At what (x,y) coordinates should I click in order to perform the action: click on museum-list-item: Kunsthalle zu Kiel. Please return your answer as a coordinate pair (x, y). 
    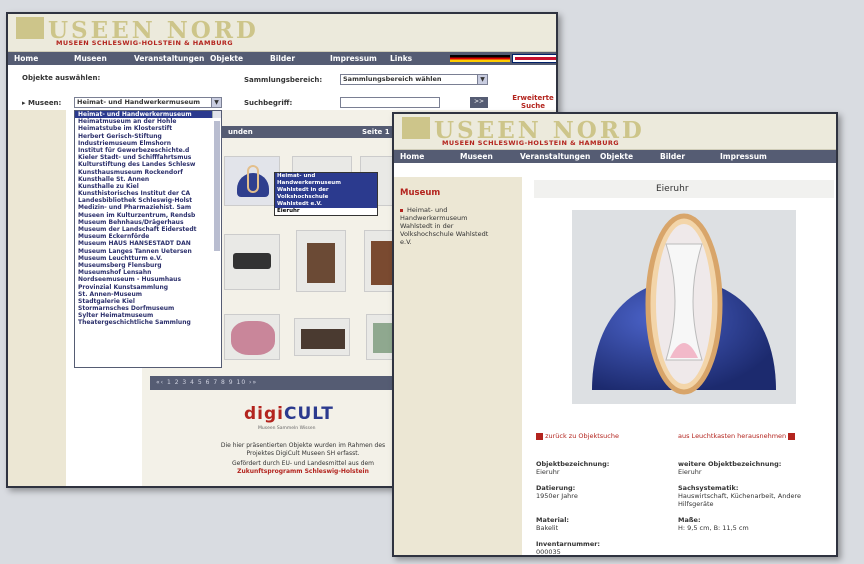
    Looking at the image, I should click on (148, 186).